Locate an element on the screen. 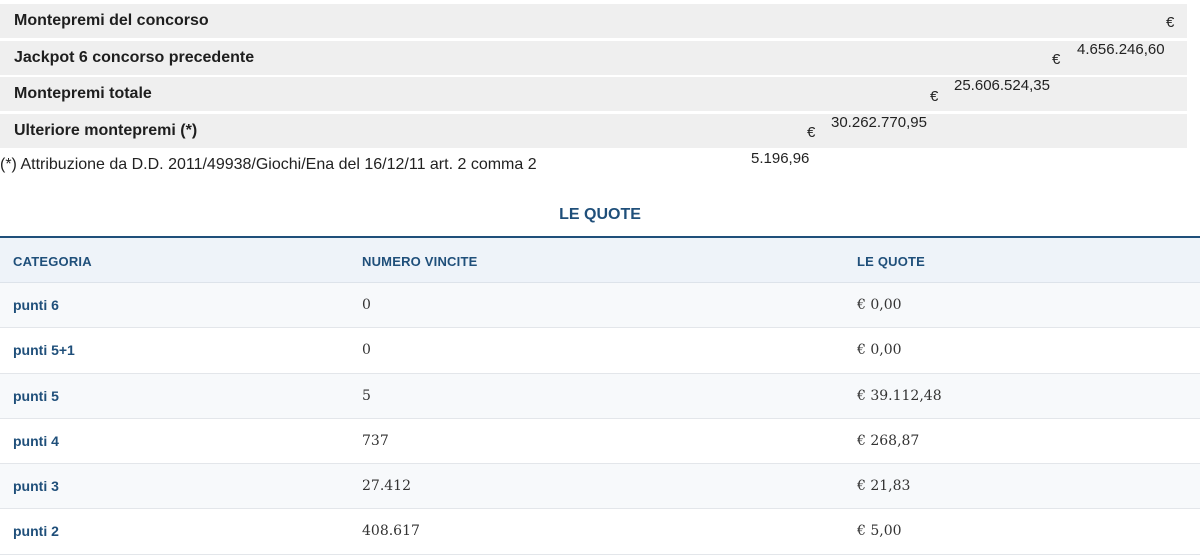 Image resolution: width=1200 pixels, height=558 pixels. categoria-cell: punti 5+1 is located at coordinates (44, 350).